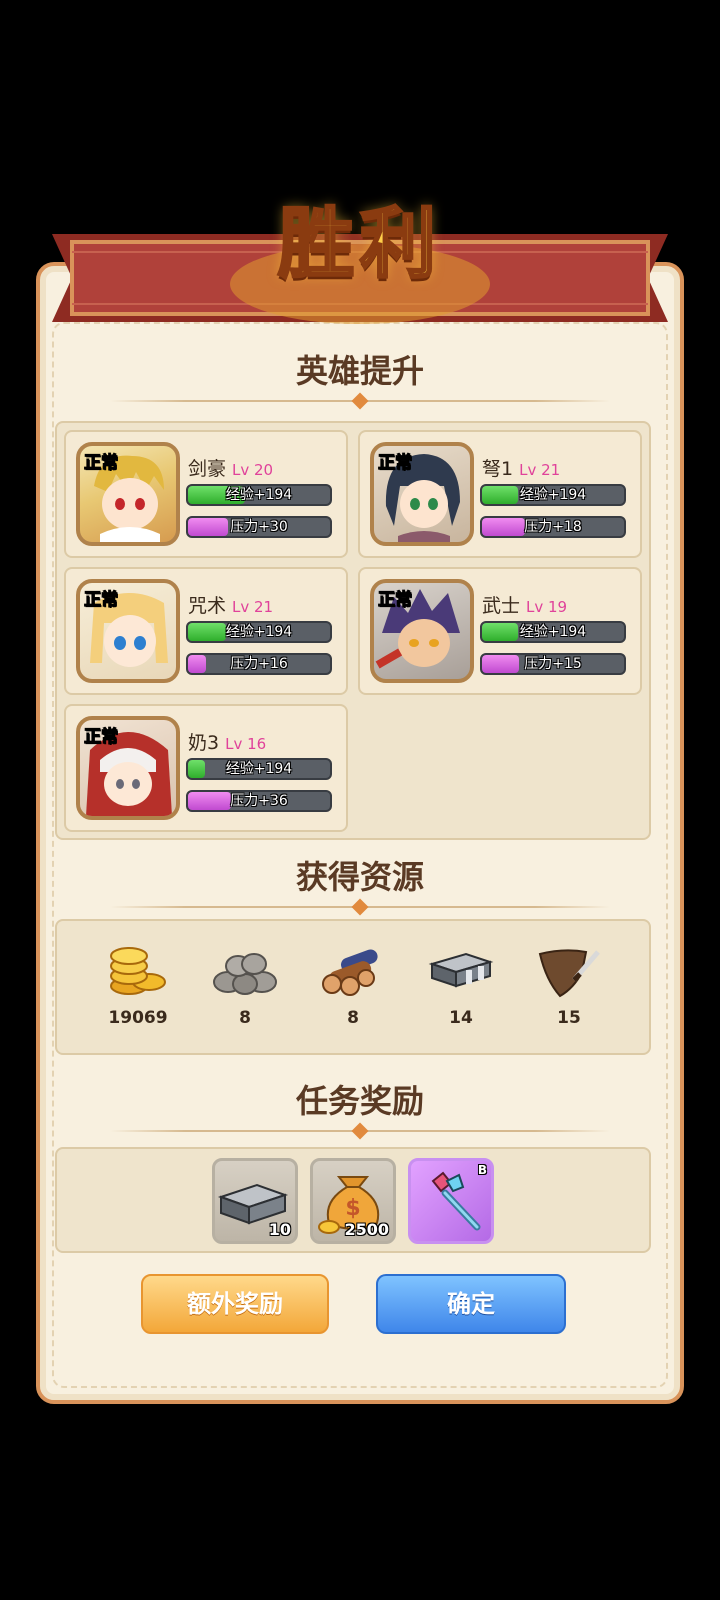  I want to click on pressure-bar: 压力+15, so click(553, 664).